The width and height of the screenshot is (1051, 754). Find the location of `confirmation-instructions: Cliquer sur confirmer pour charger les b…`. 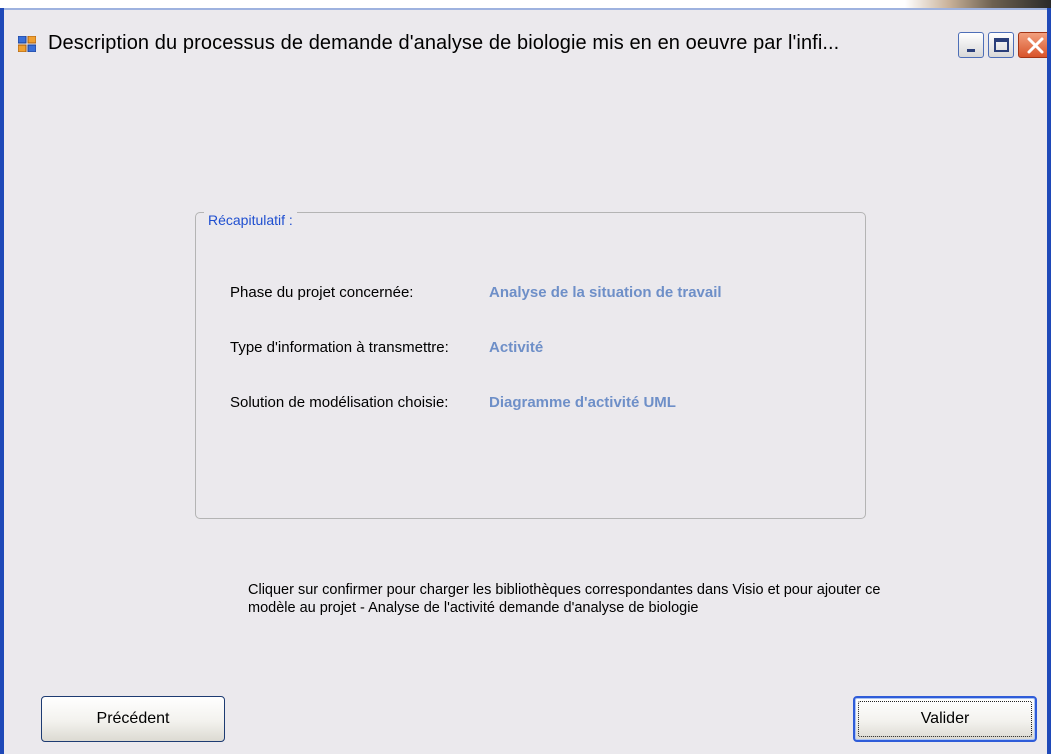

confirmation-instructions: Cliquer sur confirmer pour charger les b… is located at coordinates (564, 599).